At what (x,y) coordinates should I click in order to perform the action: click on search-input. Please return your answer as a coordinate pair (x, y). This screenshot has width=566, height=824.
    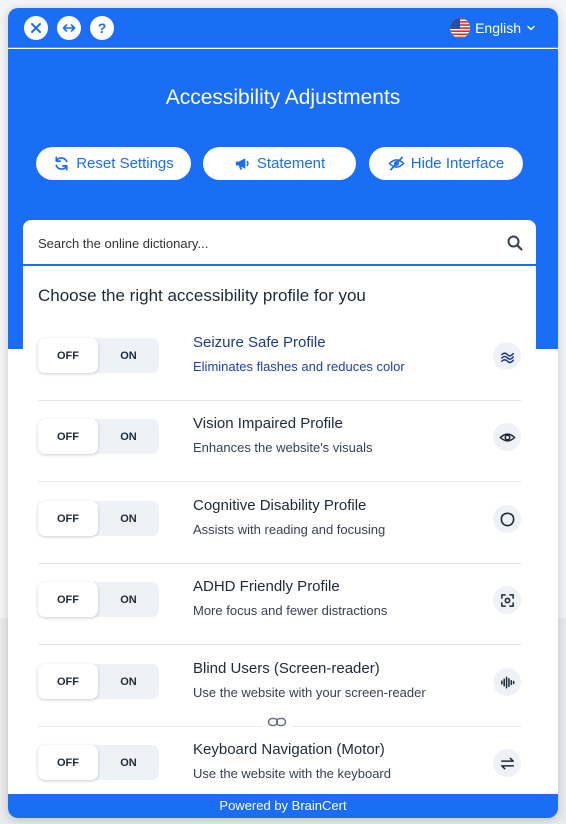
    Looking at the image, I should click on (268, 243).